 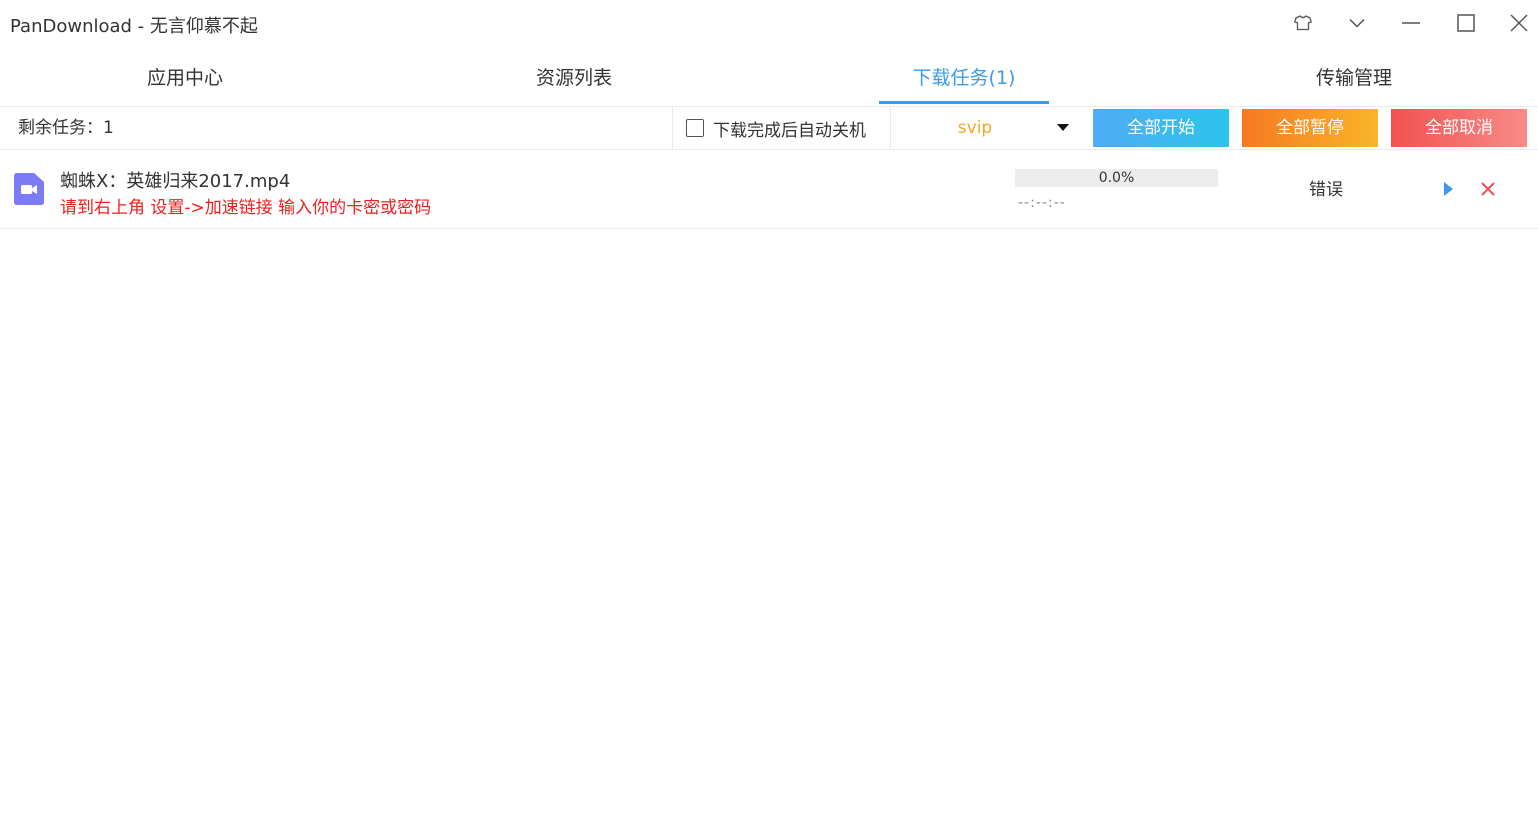 I want to click on menu-dropdown-button, so click(x=1357, y=23).